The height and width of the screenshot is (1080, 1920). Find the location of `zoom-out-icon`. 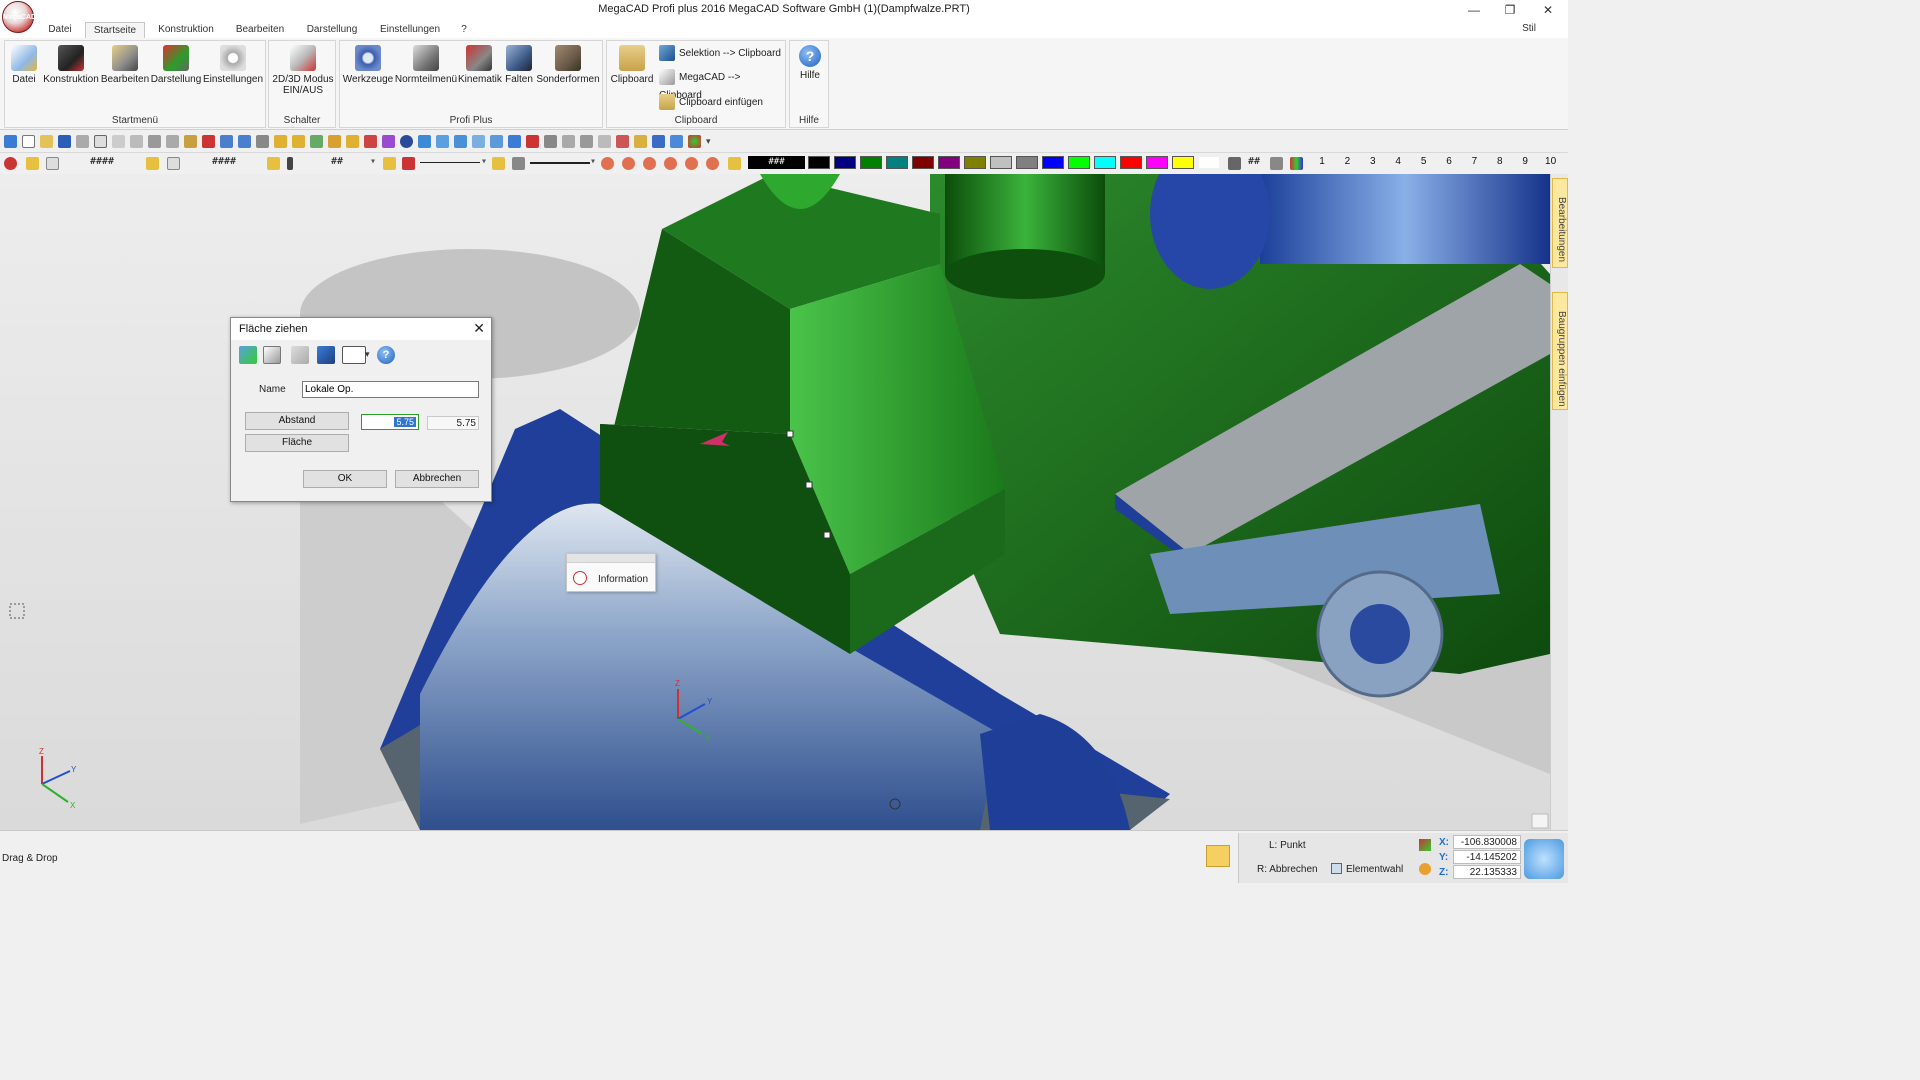

zoom-out-icon is located at coordinates (628, 163).